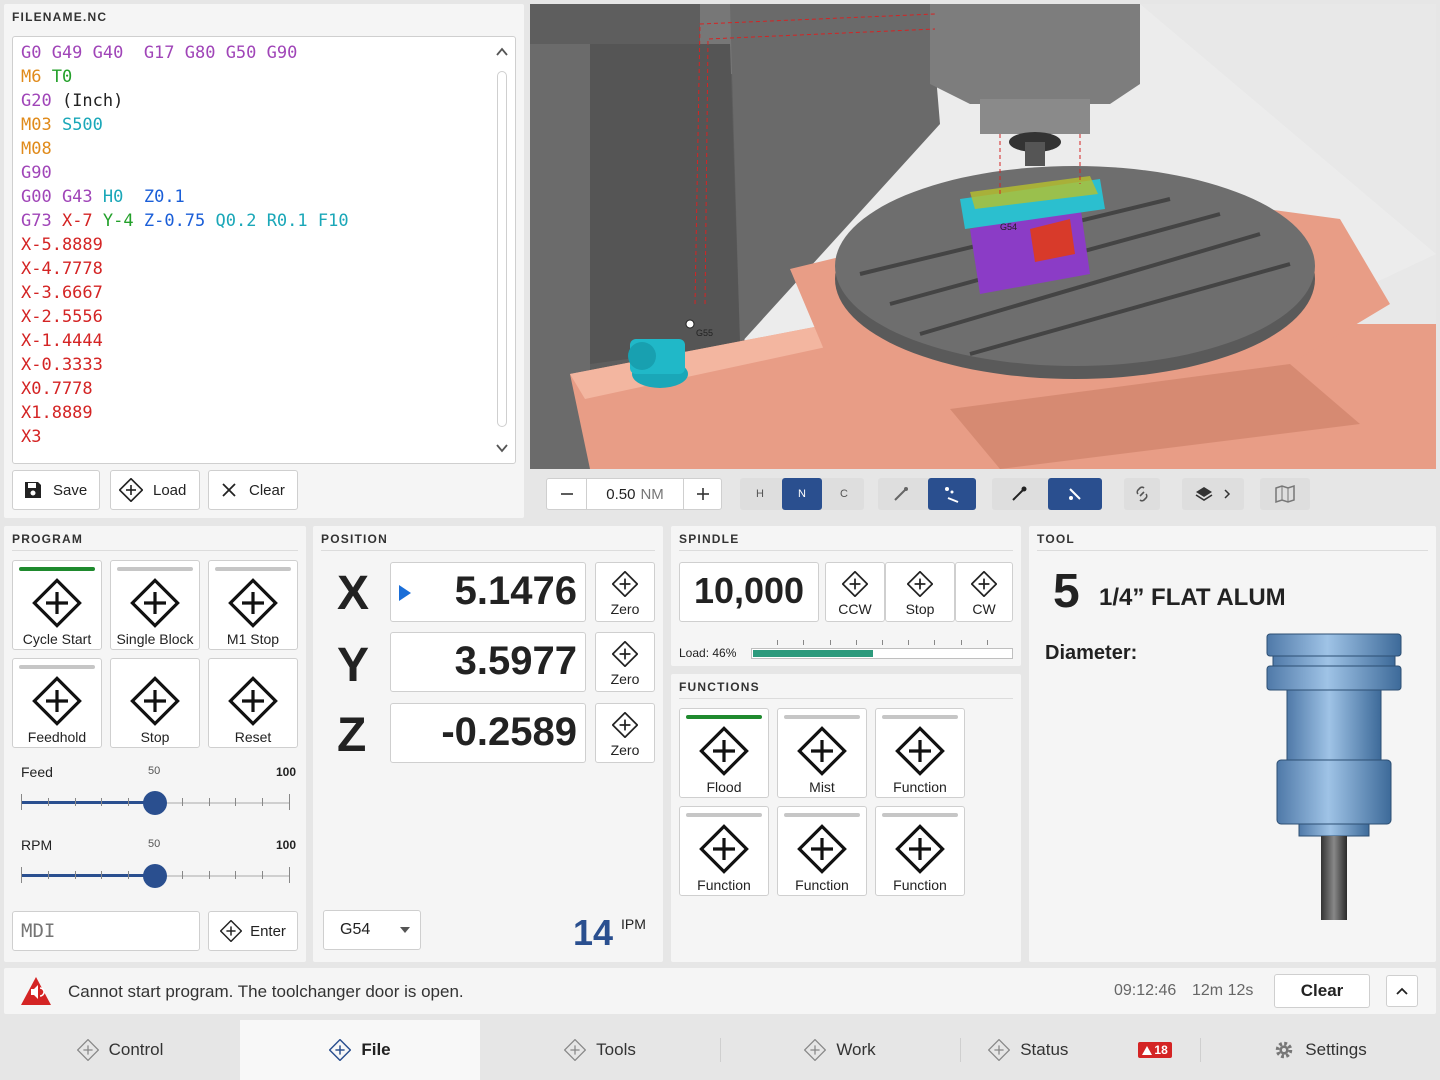 The height and width of the screenshot is (1080, 1440). What do you see at coordinates (405, 593) in the screenshot?
I see `active-axis-arrow-icon` at bounding box center [405, 593].